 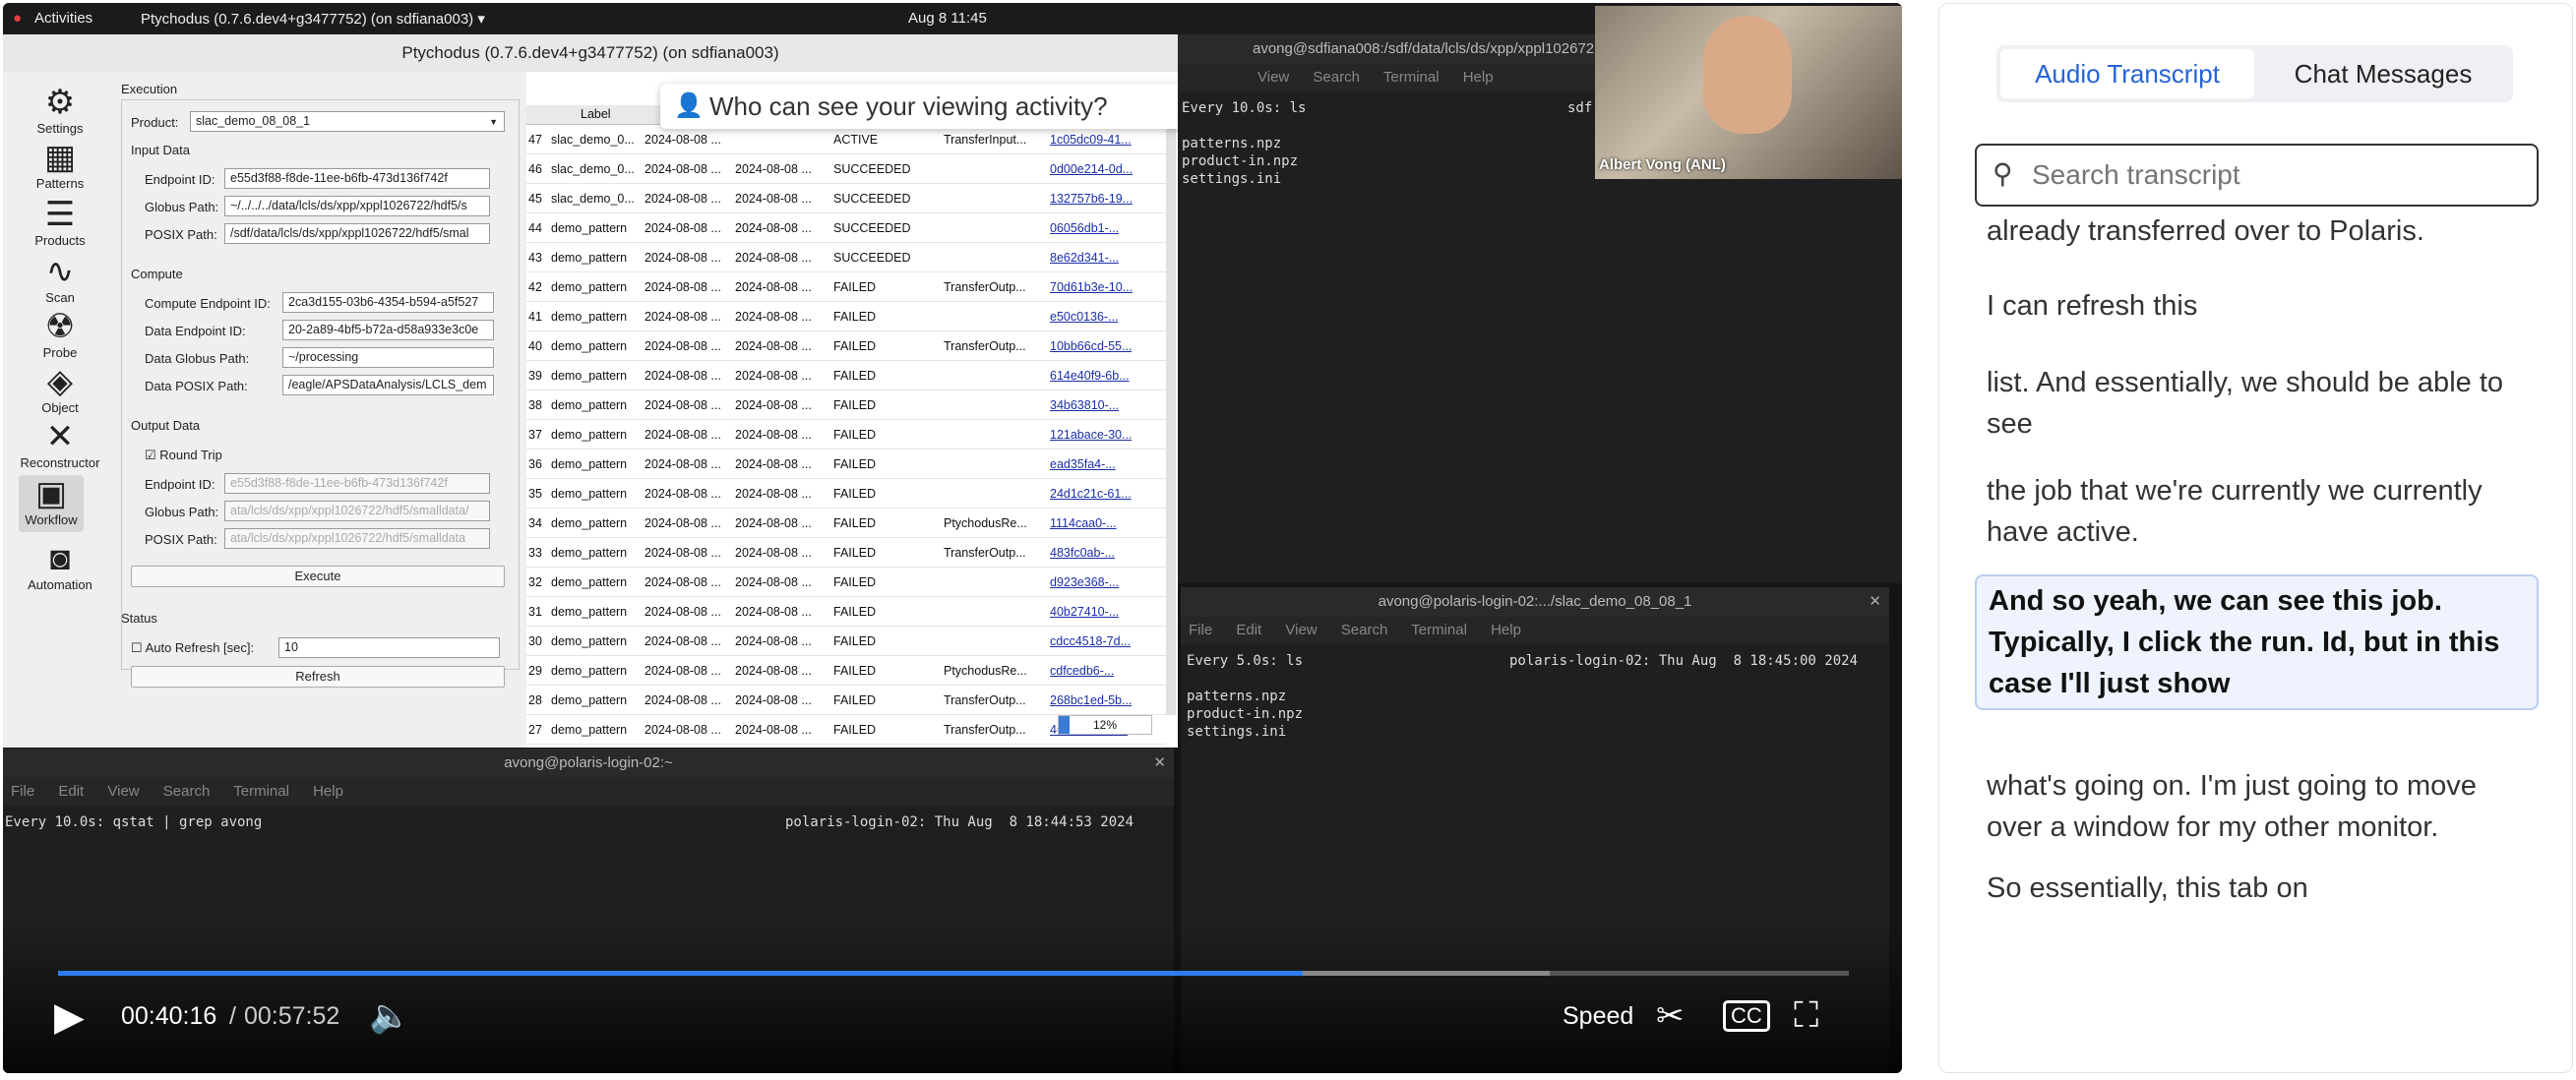 What do you see at coordinates (1171, 420) in the screenshot?
I see `table-scrollbar` at bounding box center [1171, 420].